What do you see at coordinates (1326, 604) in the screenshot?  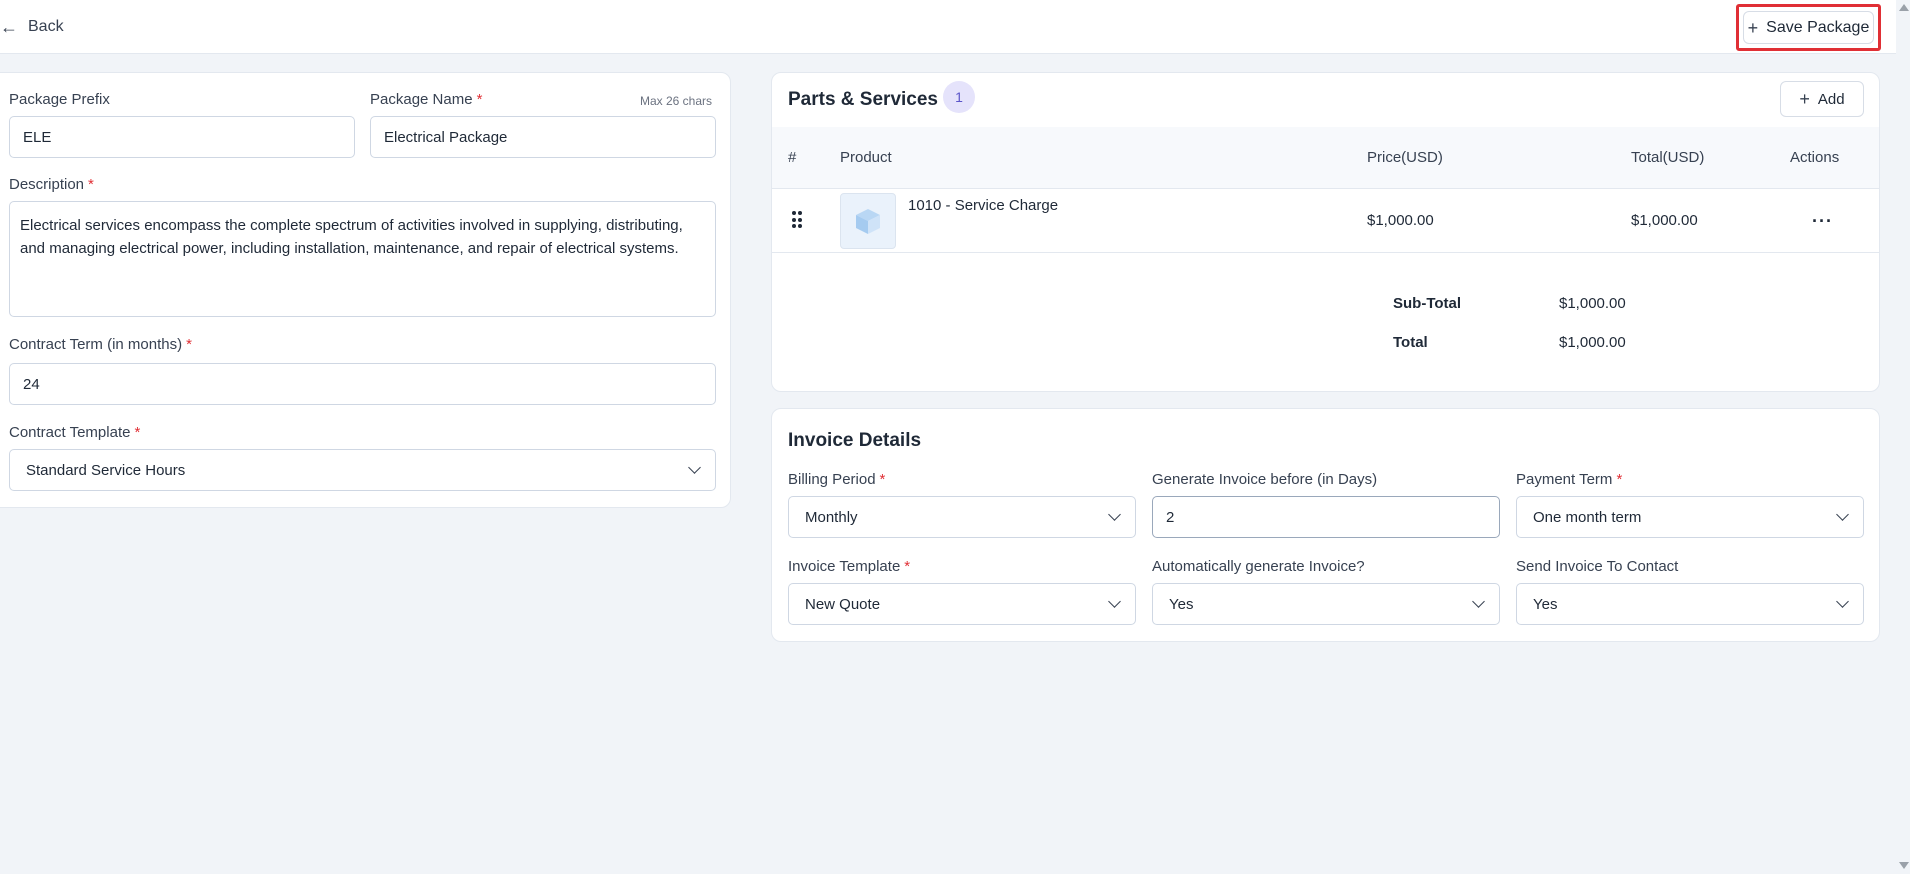 I see `auto-generate-select: Yes` at bounding box center [1326, 604].